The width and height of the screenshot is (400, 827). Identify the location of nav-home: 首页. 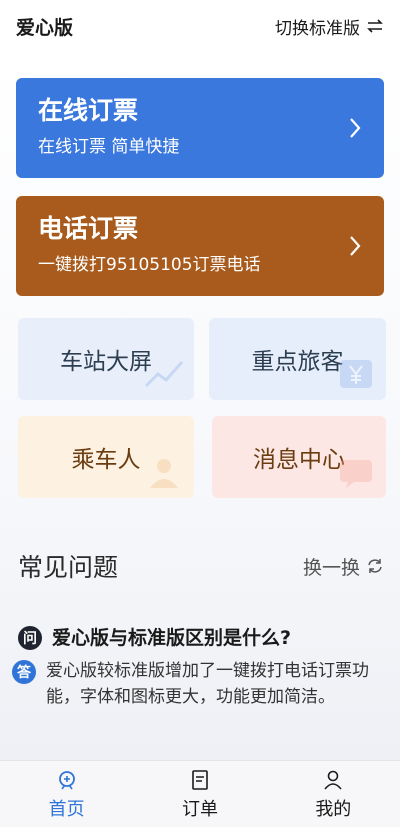
(66, 794).